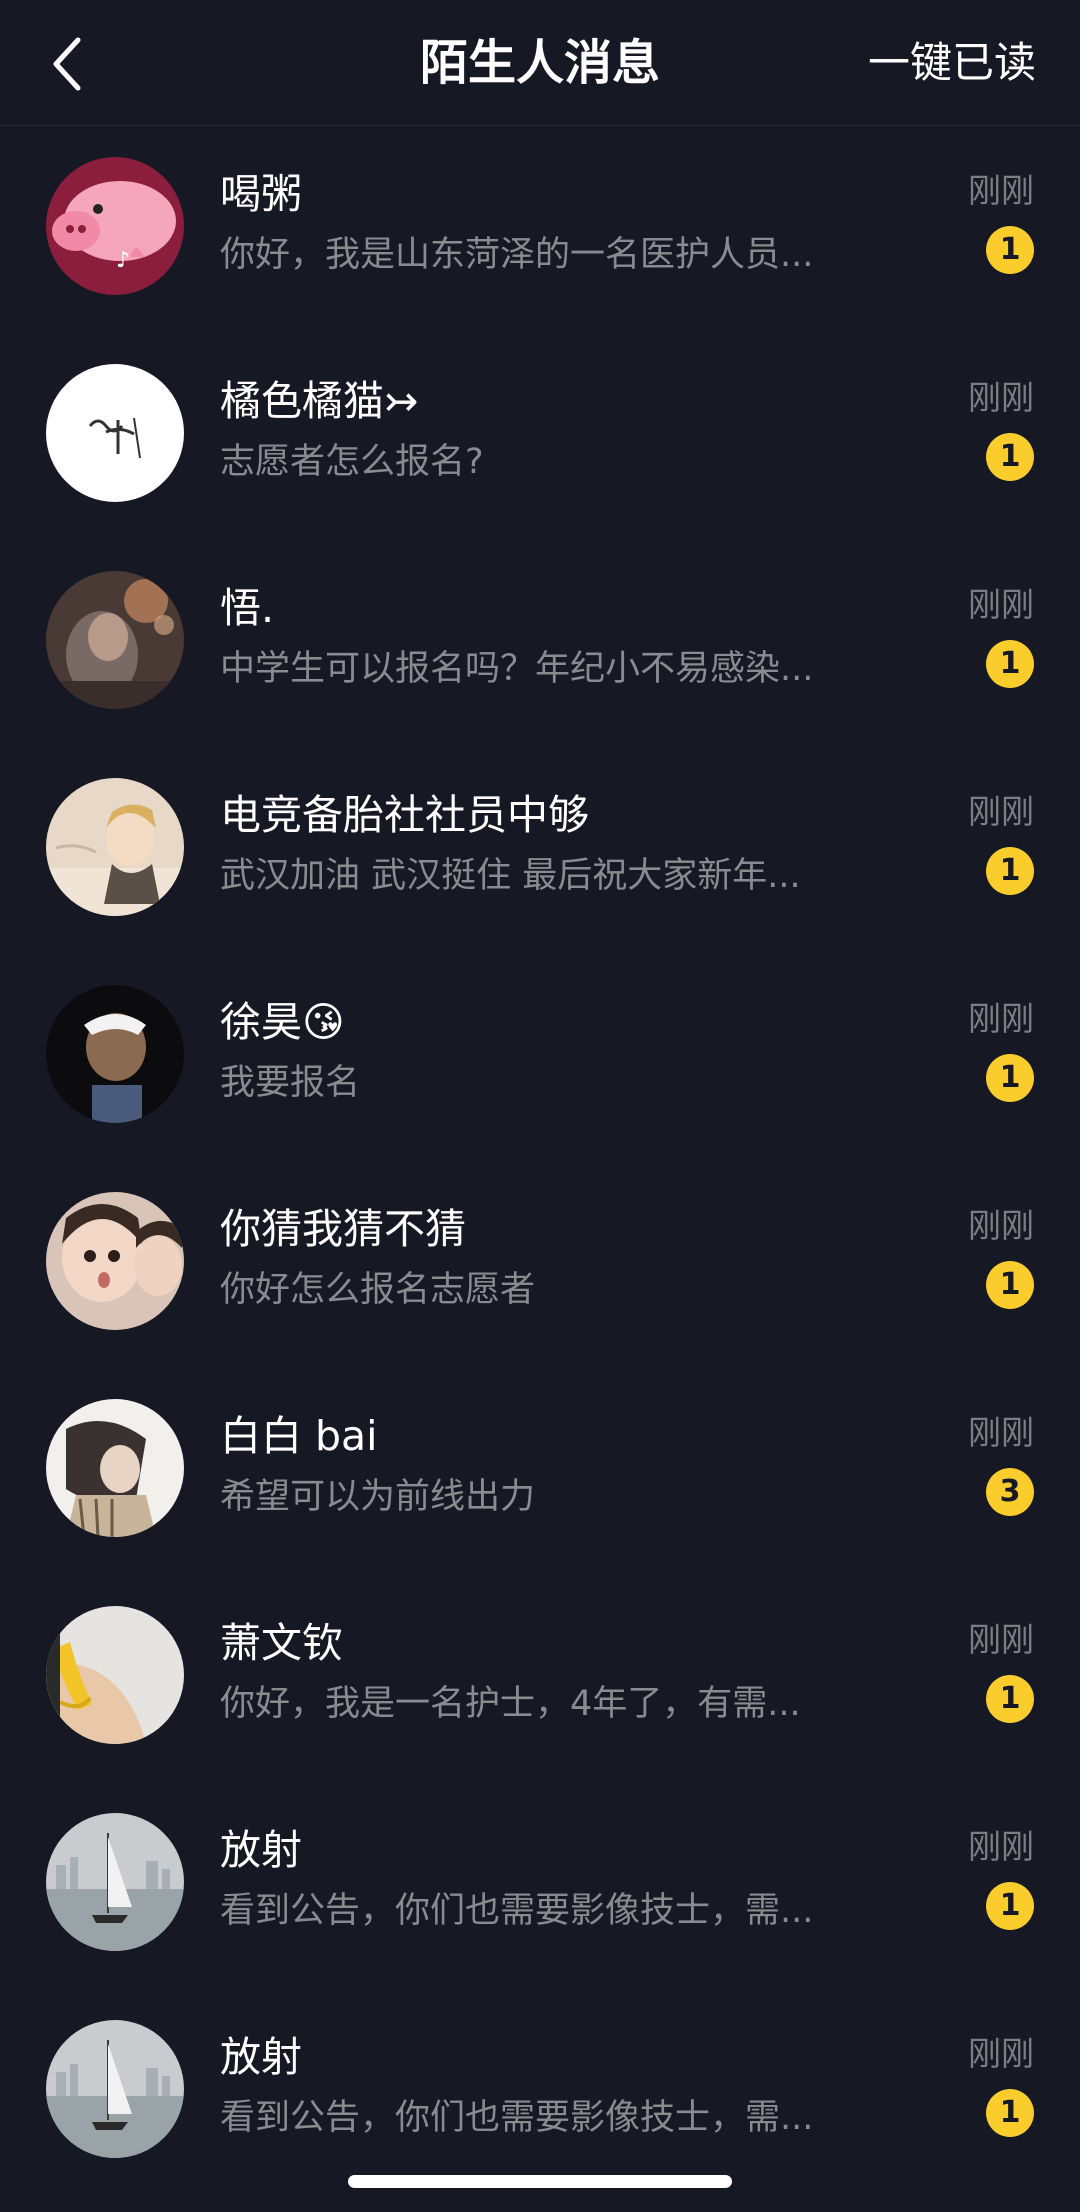  What do you see at coordinates (115, 226) in the screenshot?
I see `avatar: ♪` at bounding box center [115, 226].